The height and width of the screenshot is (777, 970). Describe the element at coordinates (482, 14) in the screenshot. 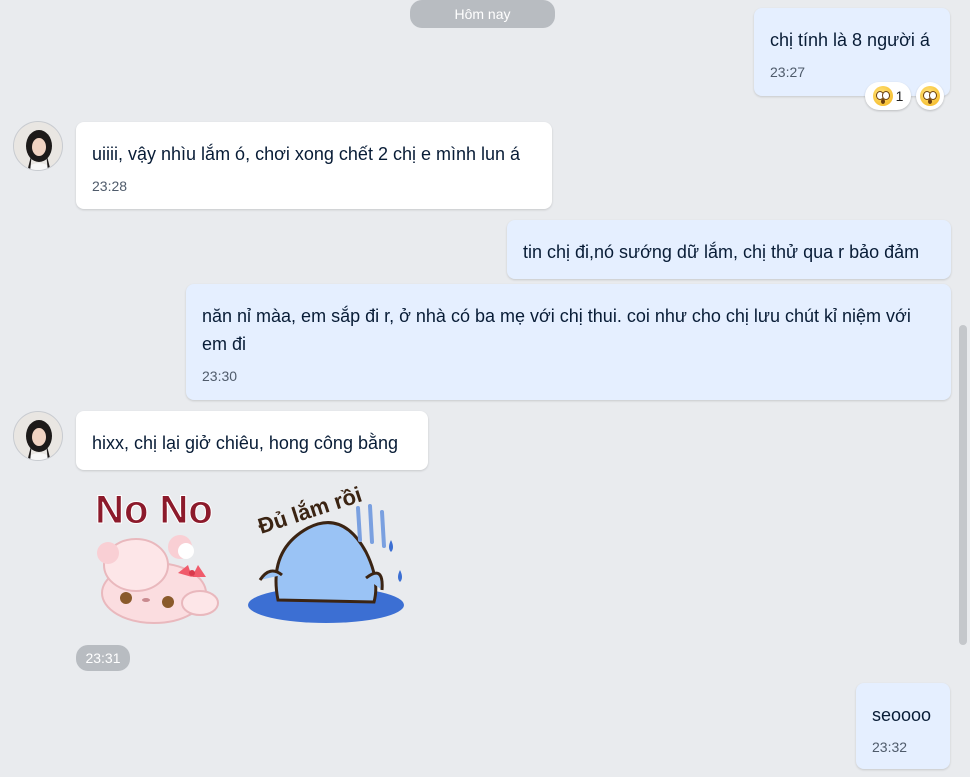

I see `date-divider: Hôm nay` at that location.